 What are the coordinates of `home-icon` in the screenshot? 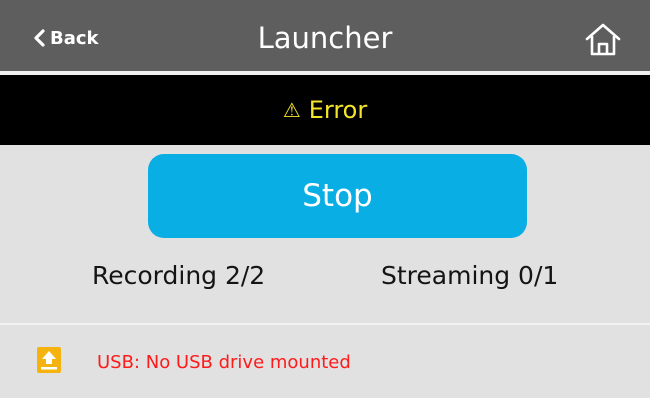 It's located at (603, 40).